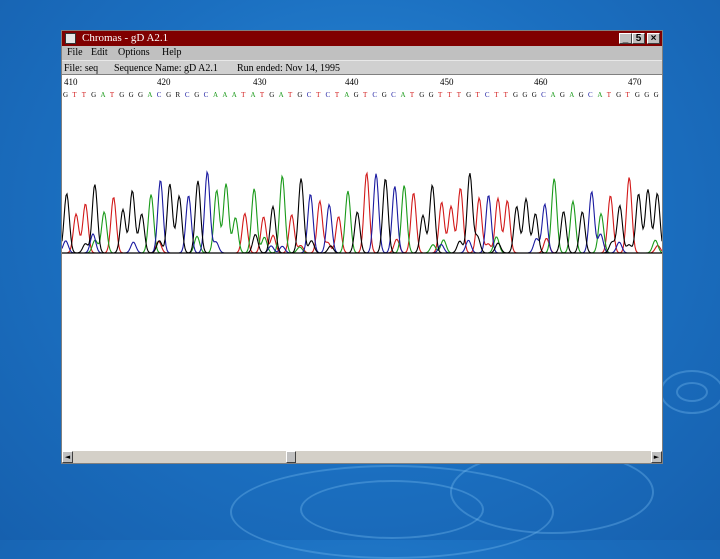 The height and width of the screenshot is (559, 720). I want to click on horizontal-scrollbar: ◄ ►, so click(362, 457).